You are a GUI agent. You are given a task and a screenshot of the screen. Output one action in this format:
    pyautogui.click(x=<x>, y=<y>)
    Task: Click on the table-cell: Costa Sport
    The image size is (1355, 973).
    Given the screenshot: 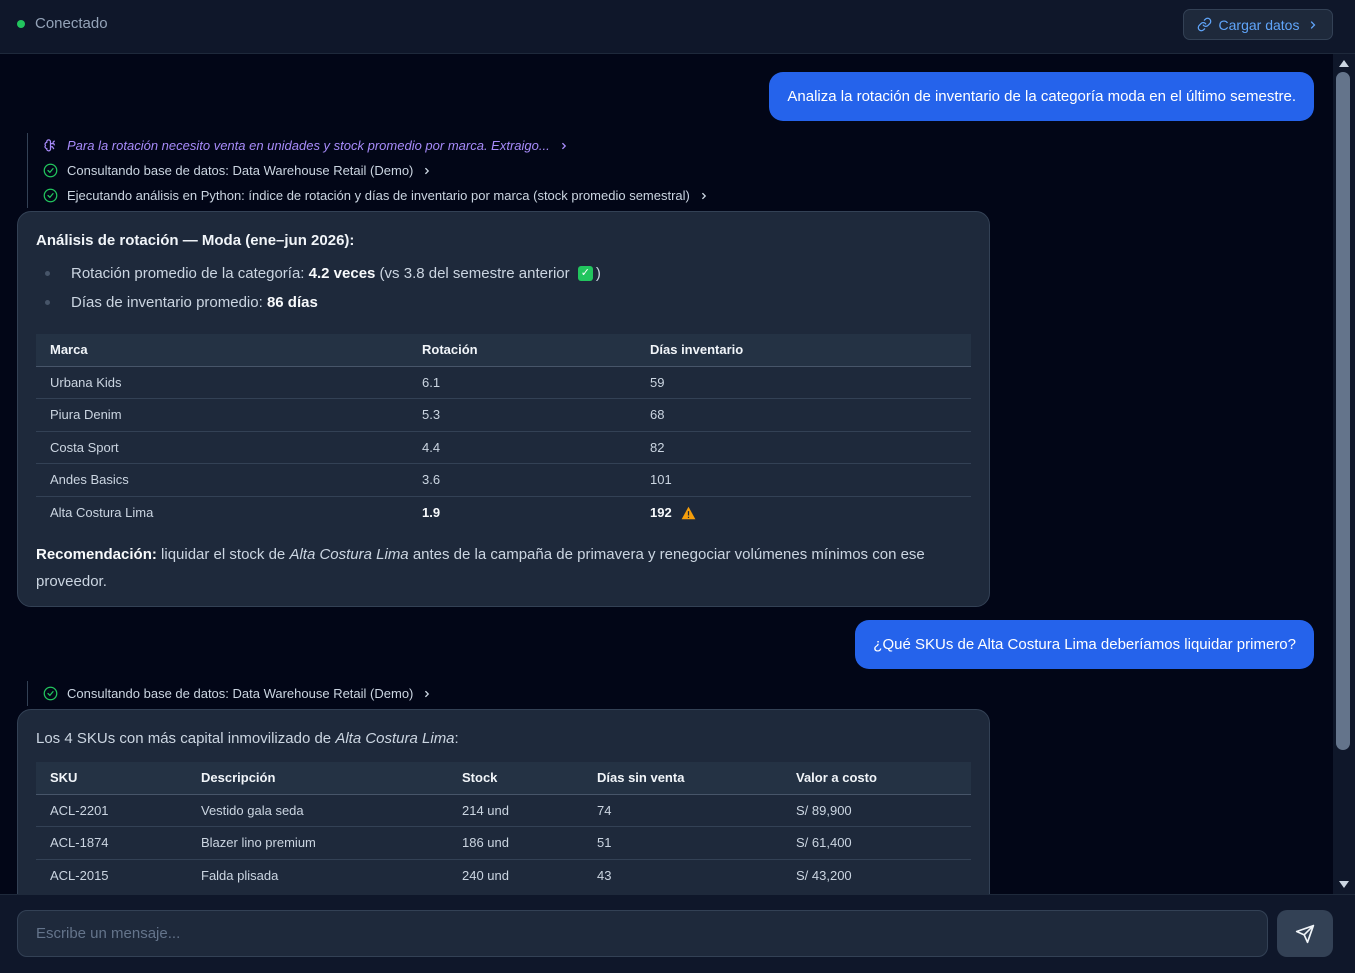 What is the action you would take?
    pyautogui.click(x=222, y=447)
    